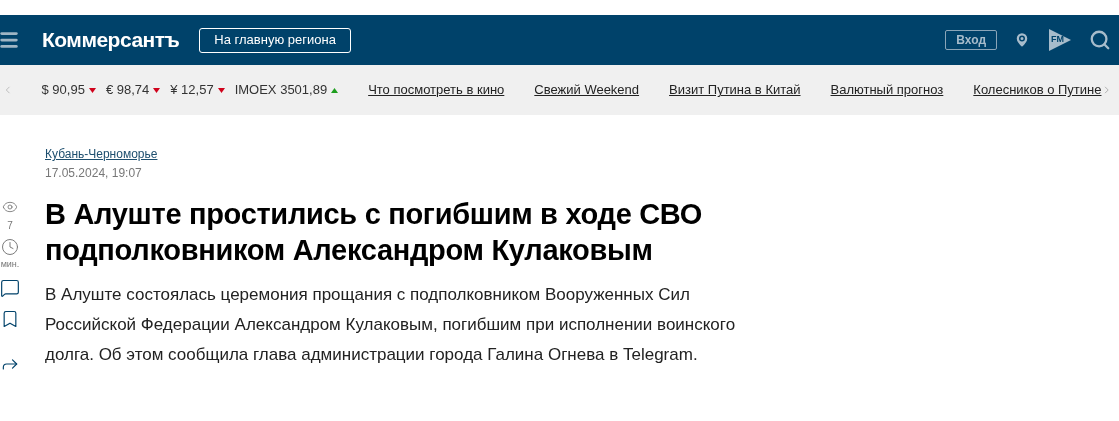  Describe the element at coordinates (94, 173) in the screenshot. I see `publish-date: 17.05.2024, 19:07` at that location.